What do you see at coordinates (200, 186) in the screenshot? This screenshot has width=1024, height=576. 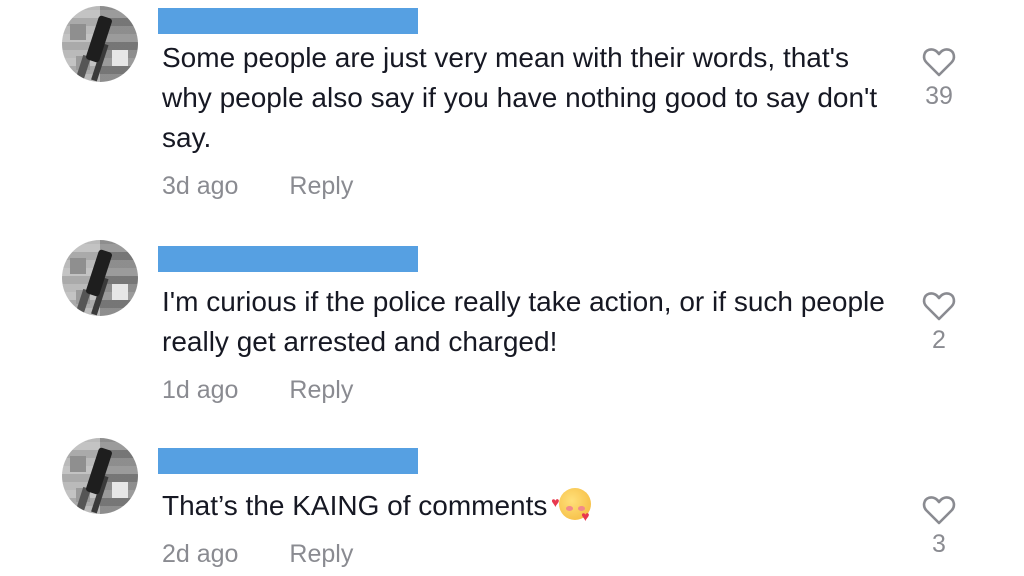 I see `comment-timestamp: 3d ago` at bounding box center [200, 186].